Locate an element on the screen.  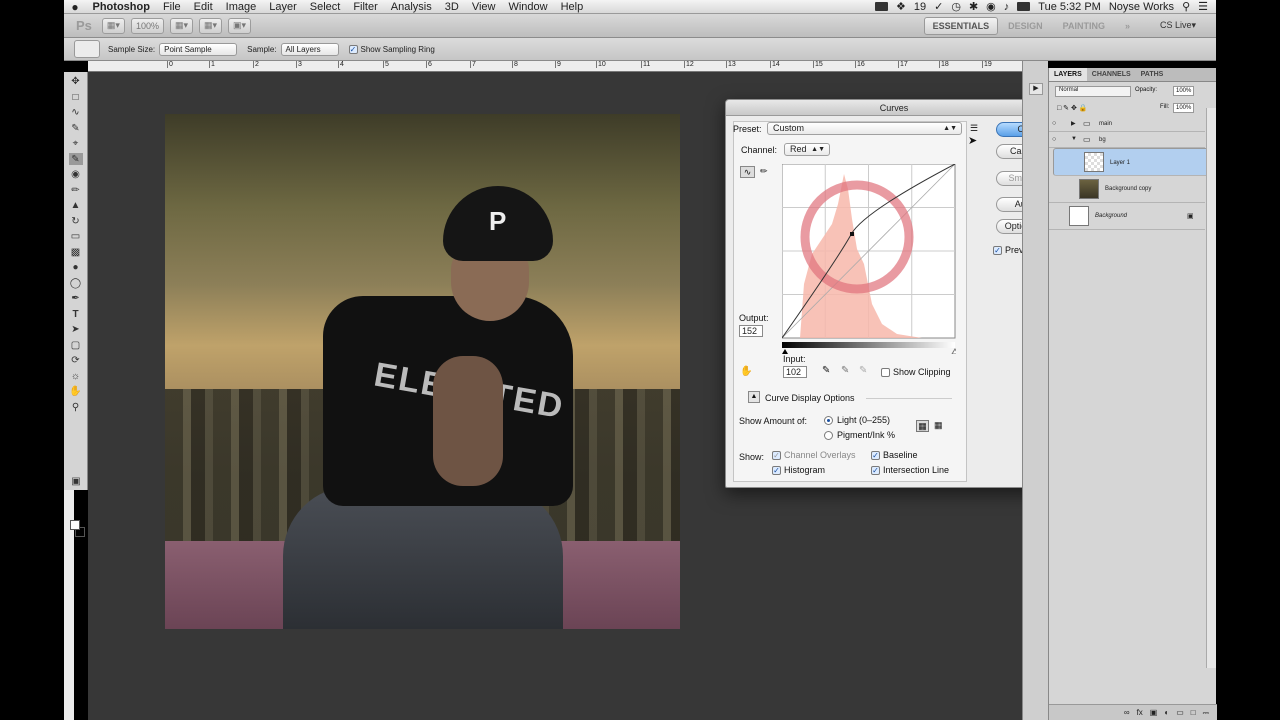
menu-window: Window is located at coordinates (528, 7).